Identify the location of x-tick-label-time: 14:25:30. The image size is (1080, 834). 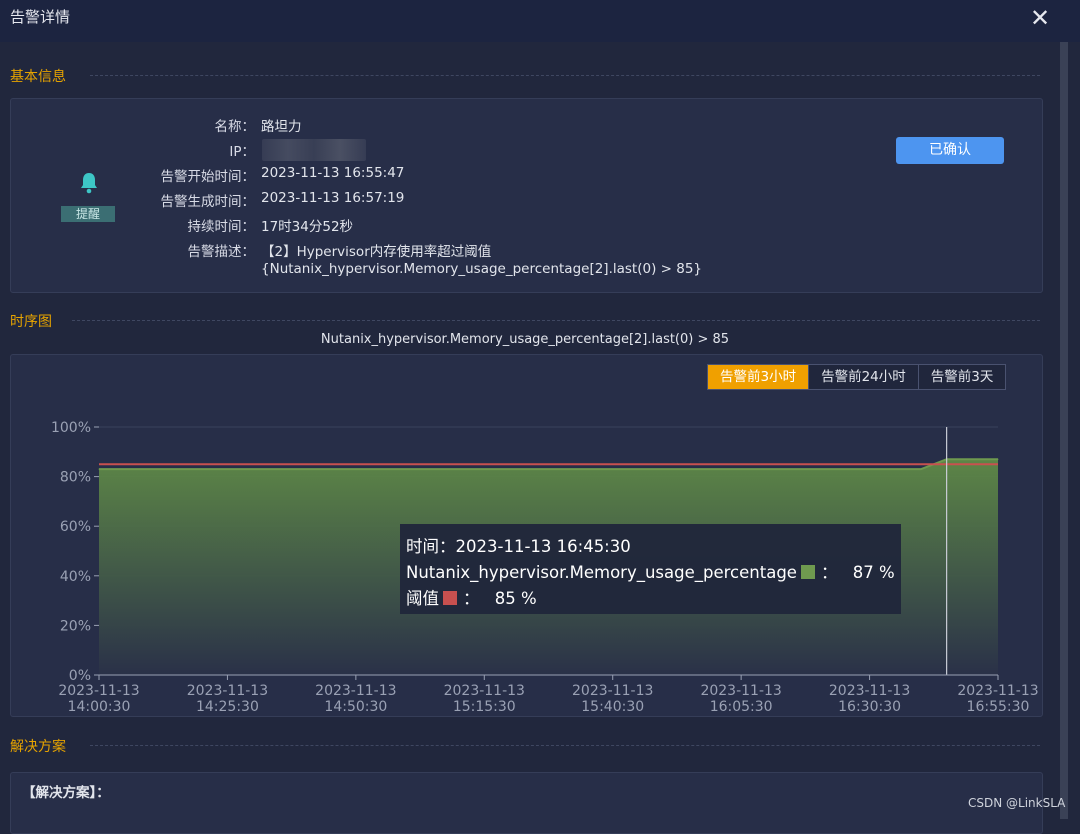
(227, 707).